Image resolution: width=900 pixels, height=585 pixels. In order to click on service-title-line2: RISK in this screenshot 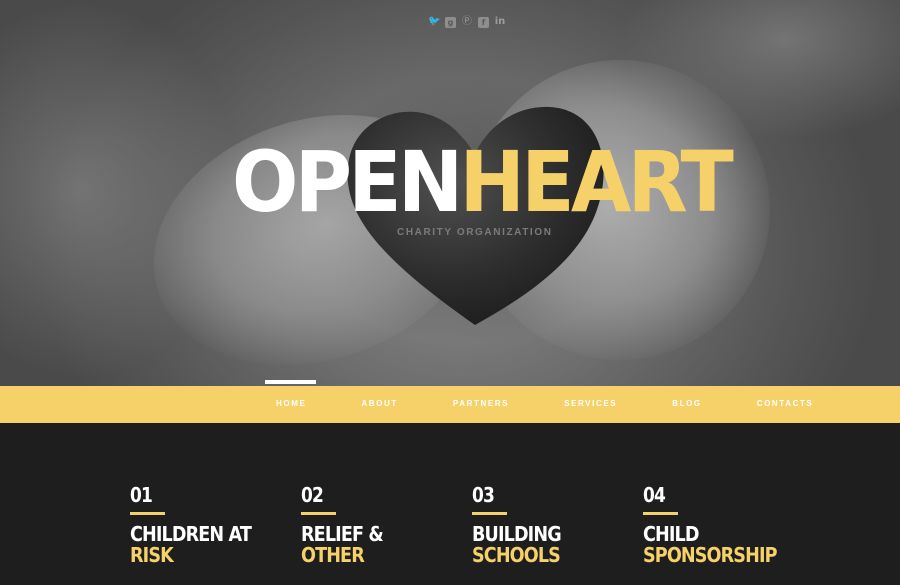, I will do `click(152, 555)`.